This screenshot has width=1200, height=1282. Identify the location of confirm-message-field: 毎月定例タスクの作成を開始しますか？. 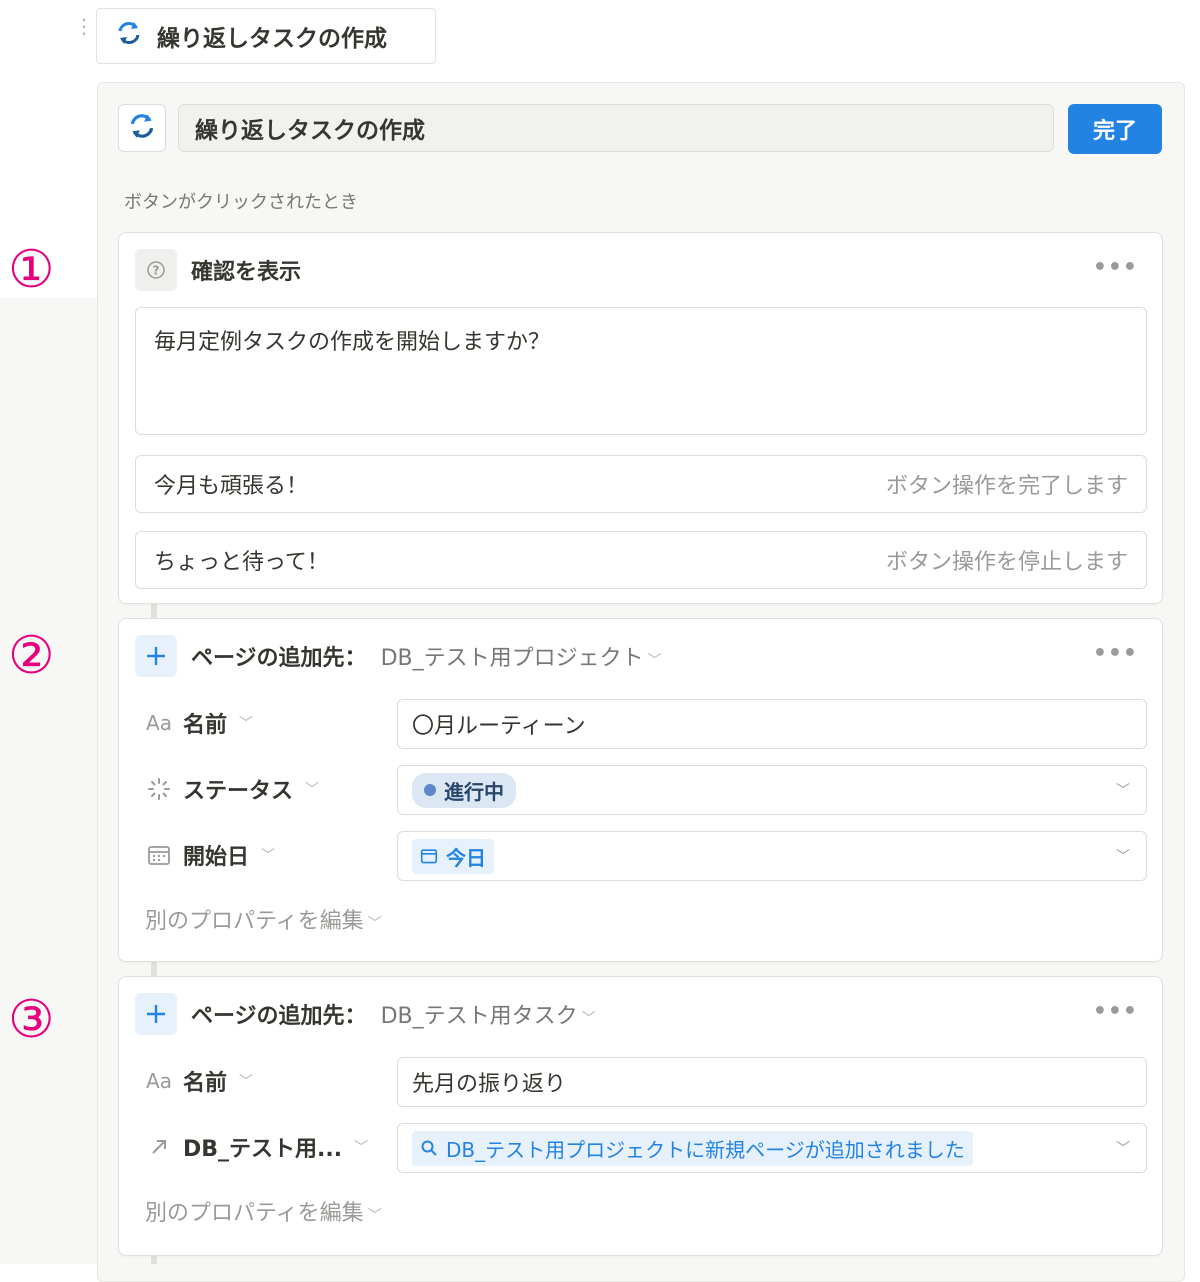
(641, 371).